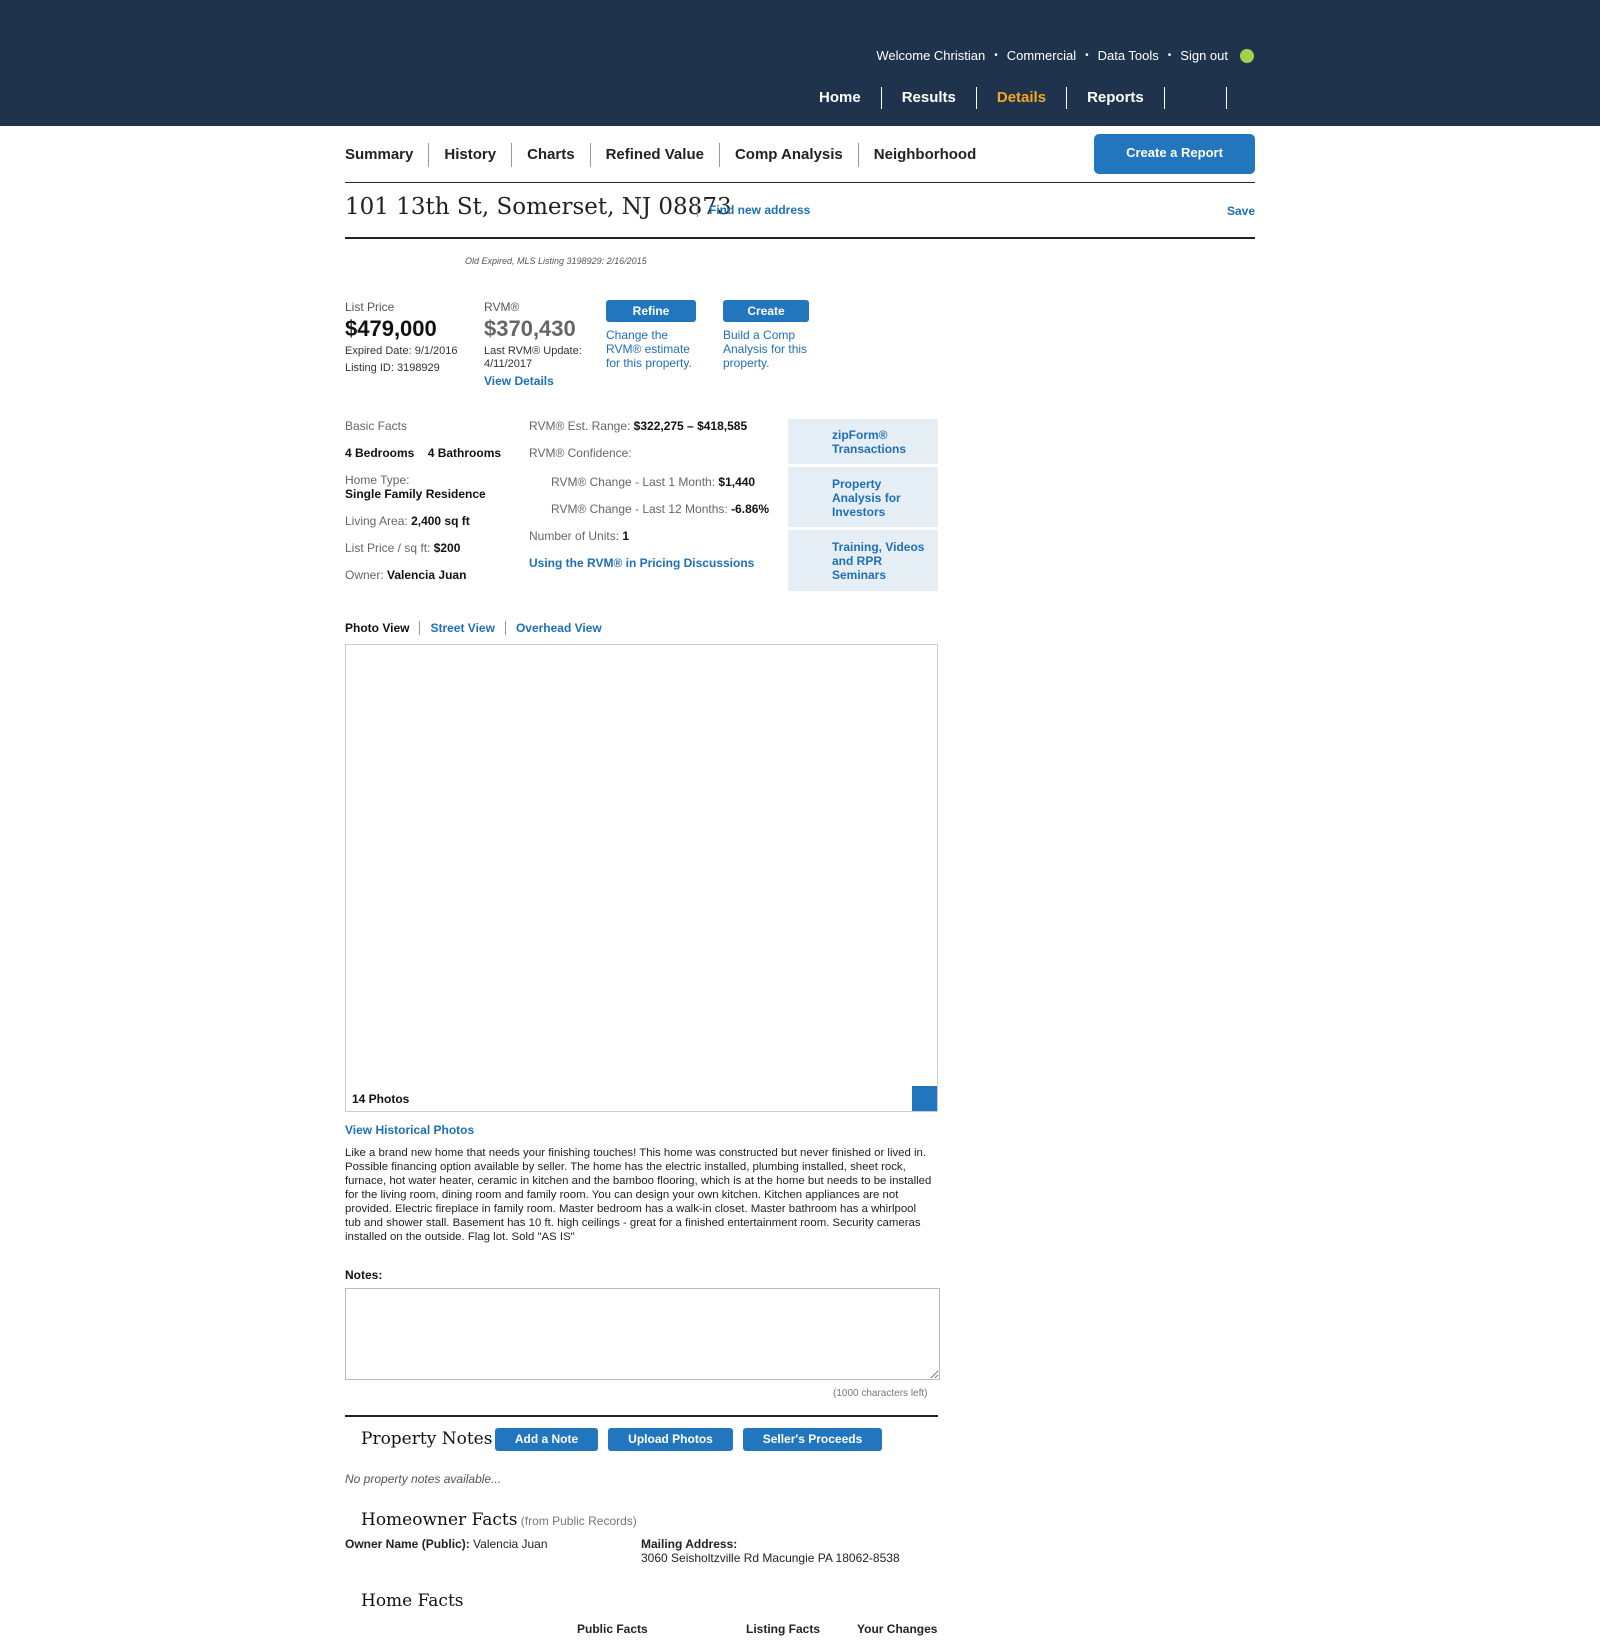 The height and width of the screenshot is (1640, 1600). What do you see at coordinates (670, 1439) in the screenshot?
I see `upload-photos-button: Upload Photos` at bounding box center [670, 1439].